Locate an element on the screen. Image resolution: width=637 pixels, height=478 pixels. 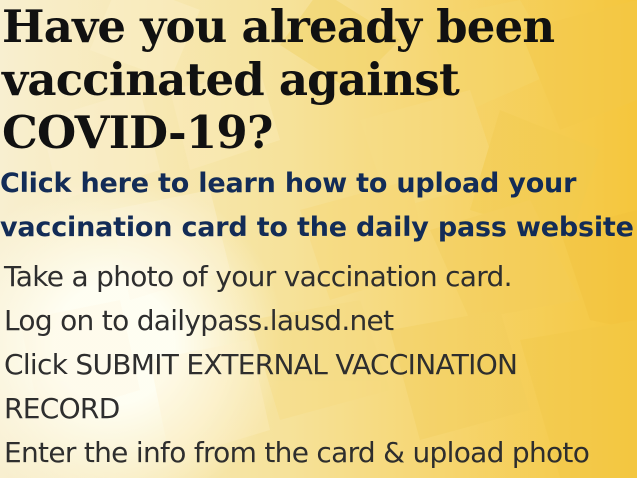
instruction-step-1: Take a photo of your vaccination card. is located at coordinates (258, 276).